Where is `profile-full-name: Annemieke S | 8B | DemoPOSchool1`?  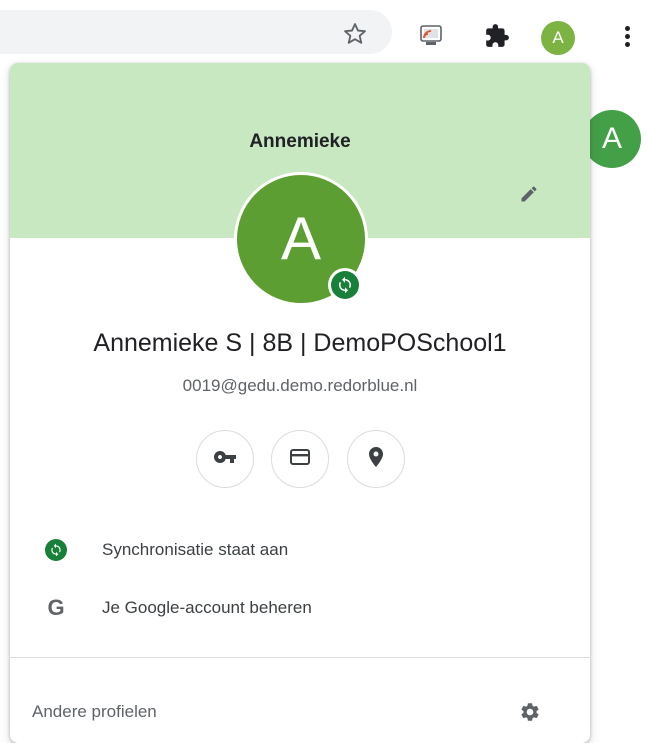 profile-full-name: Annemieke S | 8B | DemoPOSchool1 is located at coordinates (300, 343).